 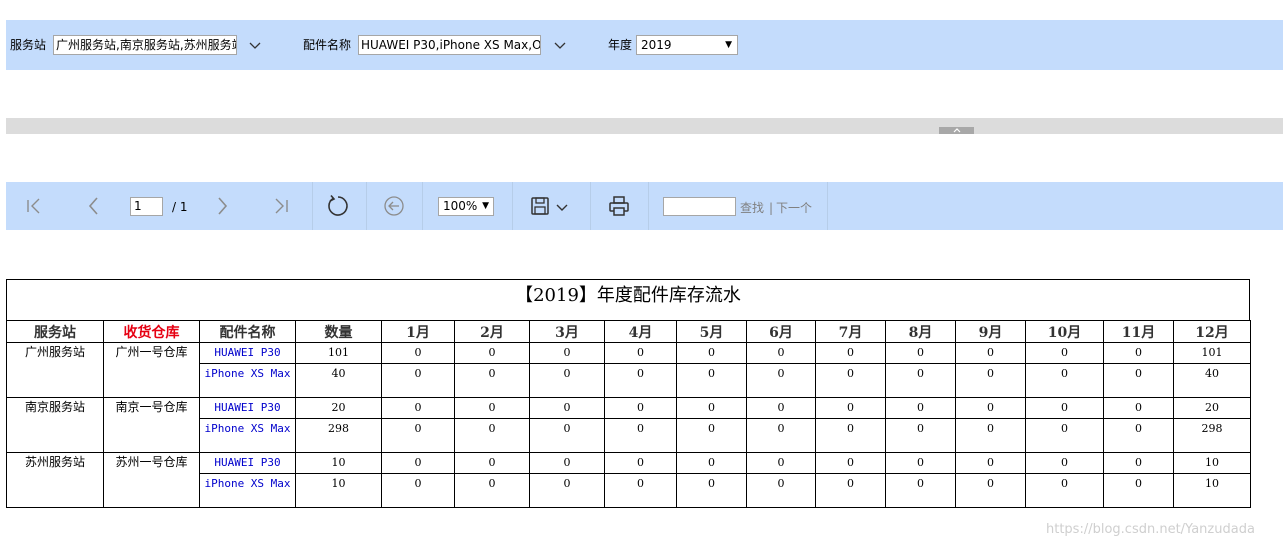 I want to click on month-cell: 20, so click(x=1212, y=408).